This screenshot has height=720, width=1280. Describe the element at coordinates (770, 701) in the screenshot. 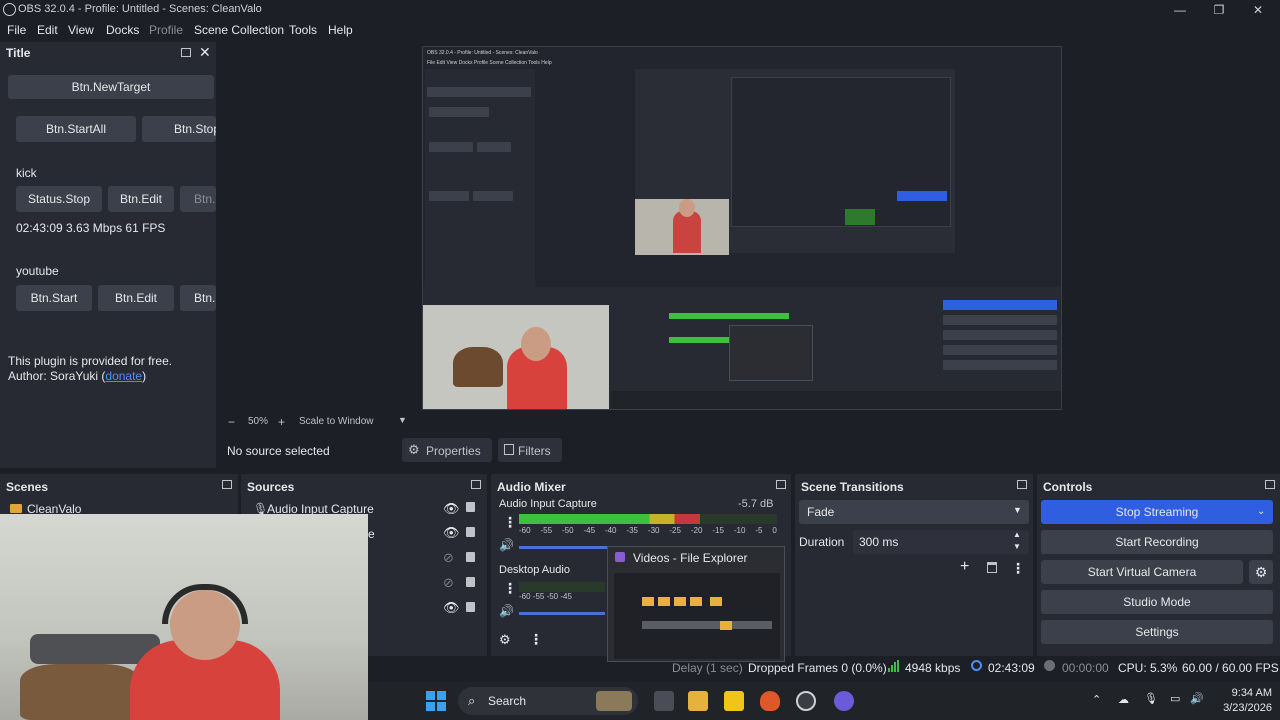

I see `brave-browser-icon` at that location.